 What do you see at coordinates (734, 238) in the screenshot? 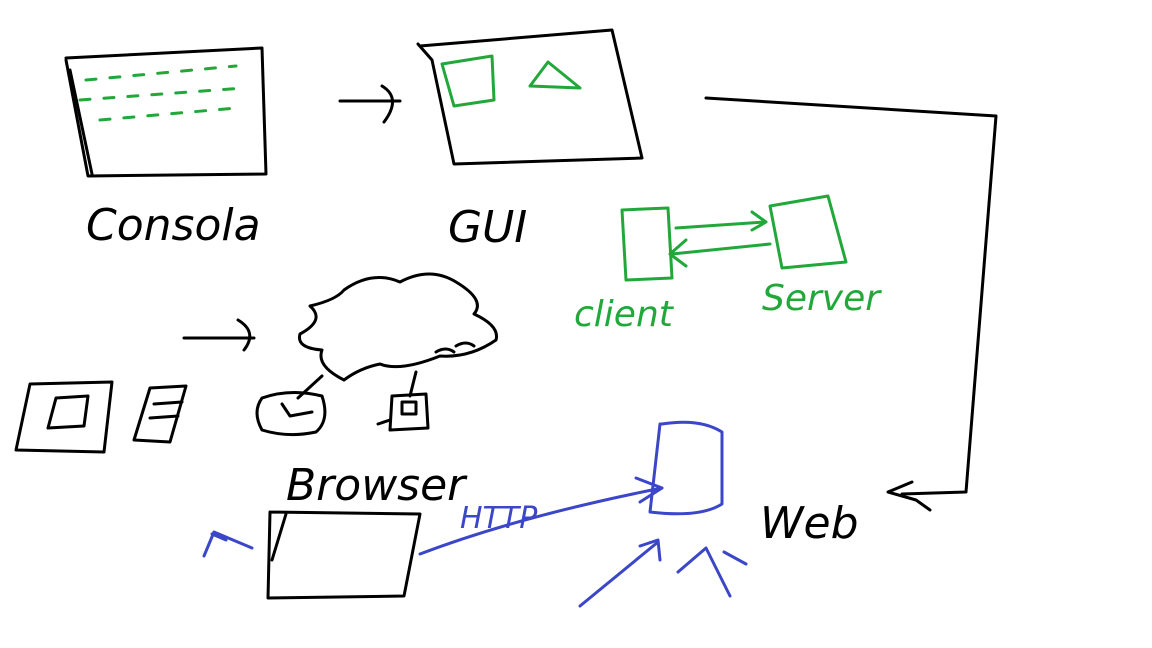
I see `client-server-diagram` at bounding box center [734, 238].